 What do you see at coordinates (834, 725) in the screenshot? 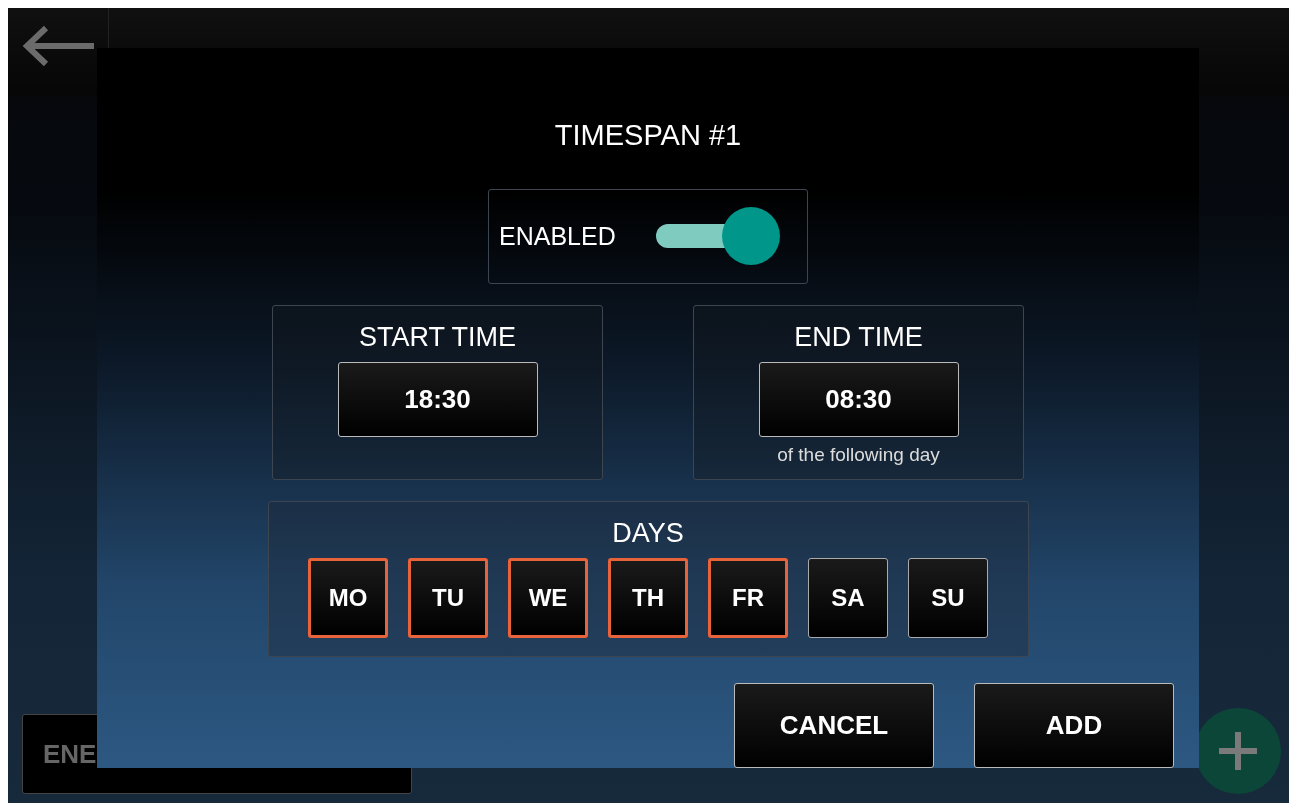
I see `cancel-button: CANCEL` at bounding box center [834, 725].